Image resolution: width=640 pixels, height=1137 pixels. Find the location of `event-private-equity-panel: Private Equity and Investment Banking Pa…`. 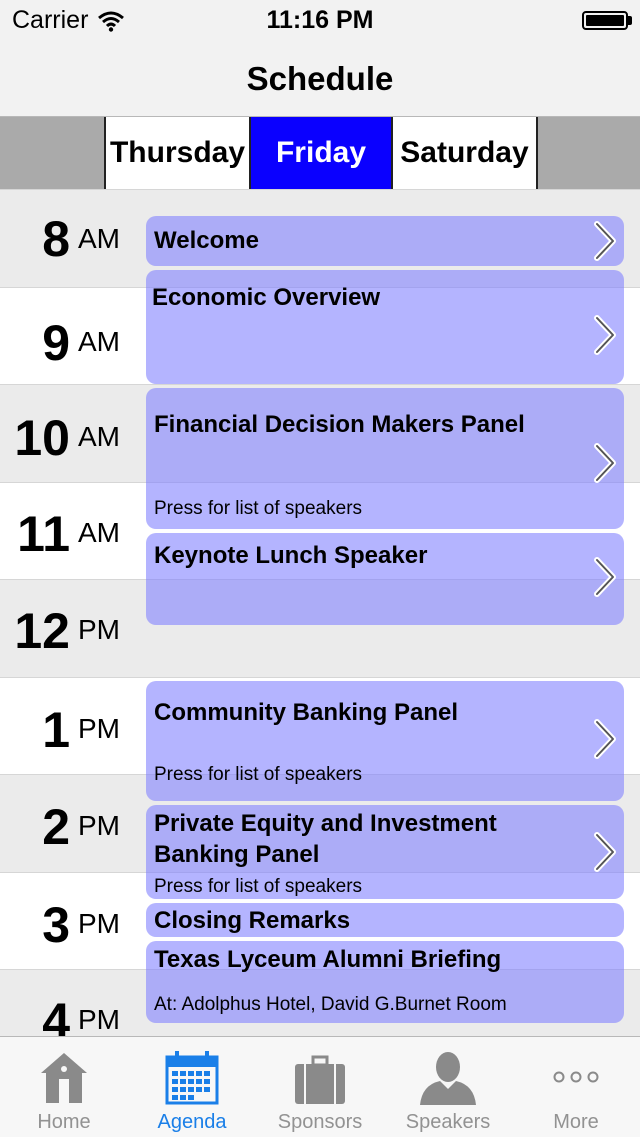

event-private-equity-panel: Private Equity and Investment Banking Pa… is located at coordinates (385, 852).